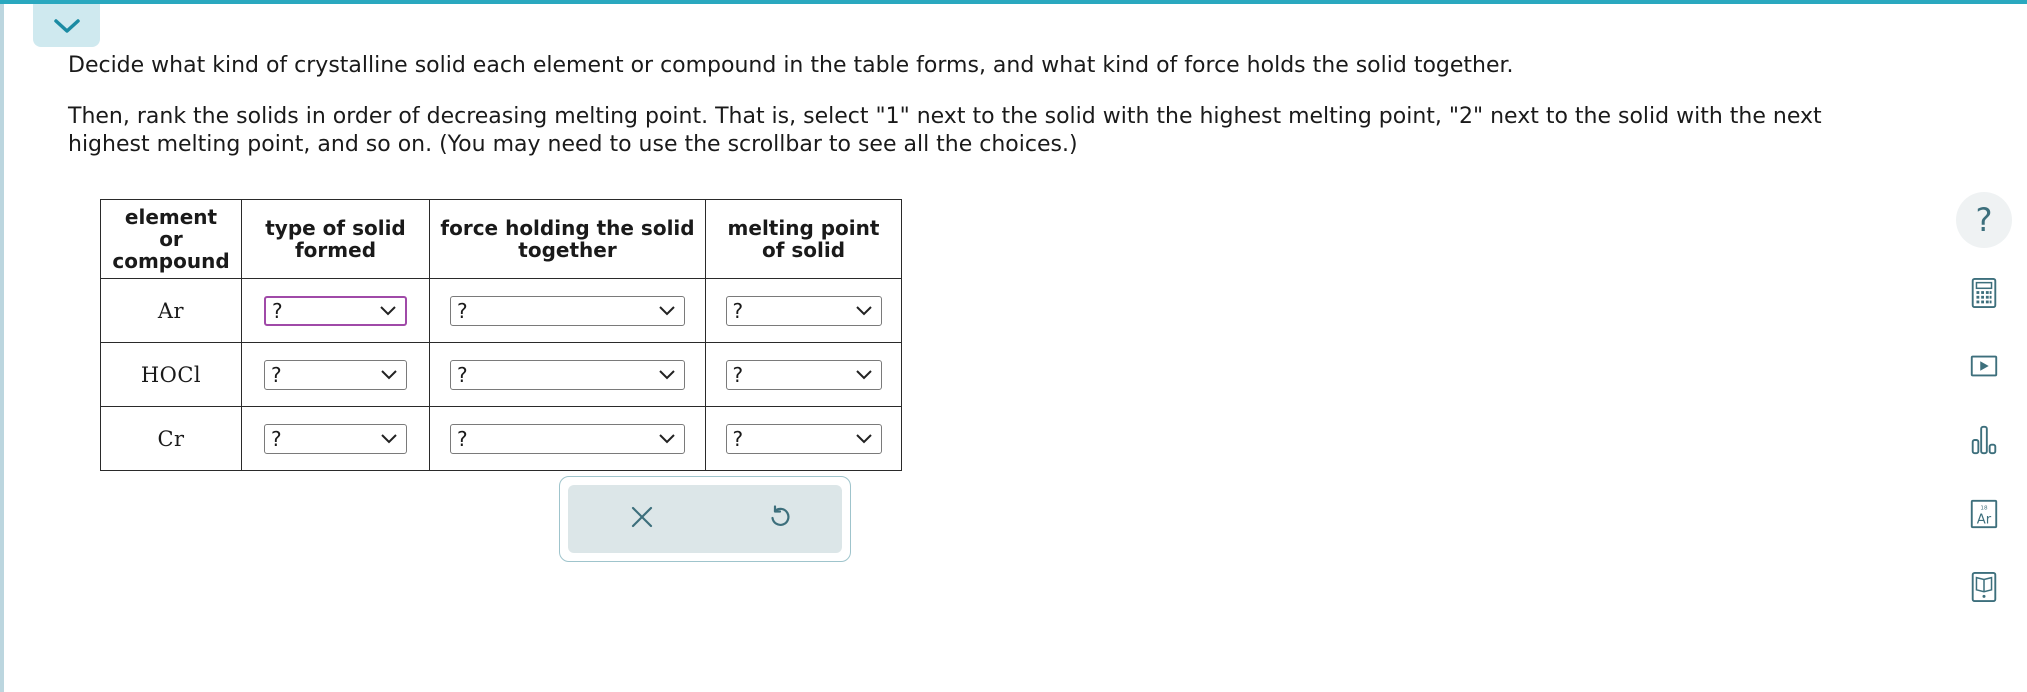 Image resolution: width=2027 pixels, height=692 pixels. What do you see at coordinates (335, 239) in the screenshot?
I see `header-type: type of solid formed` at bounding box center [335, 239].